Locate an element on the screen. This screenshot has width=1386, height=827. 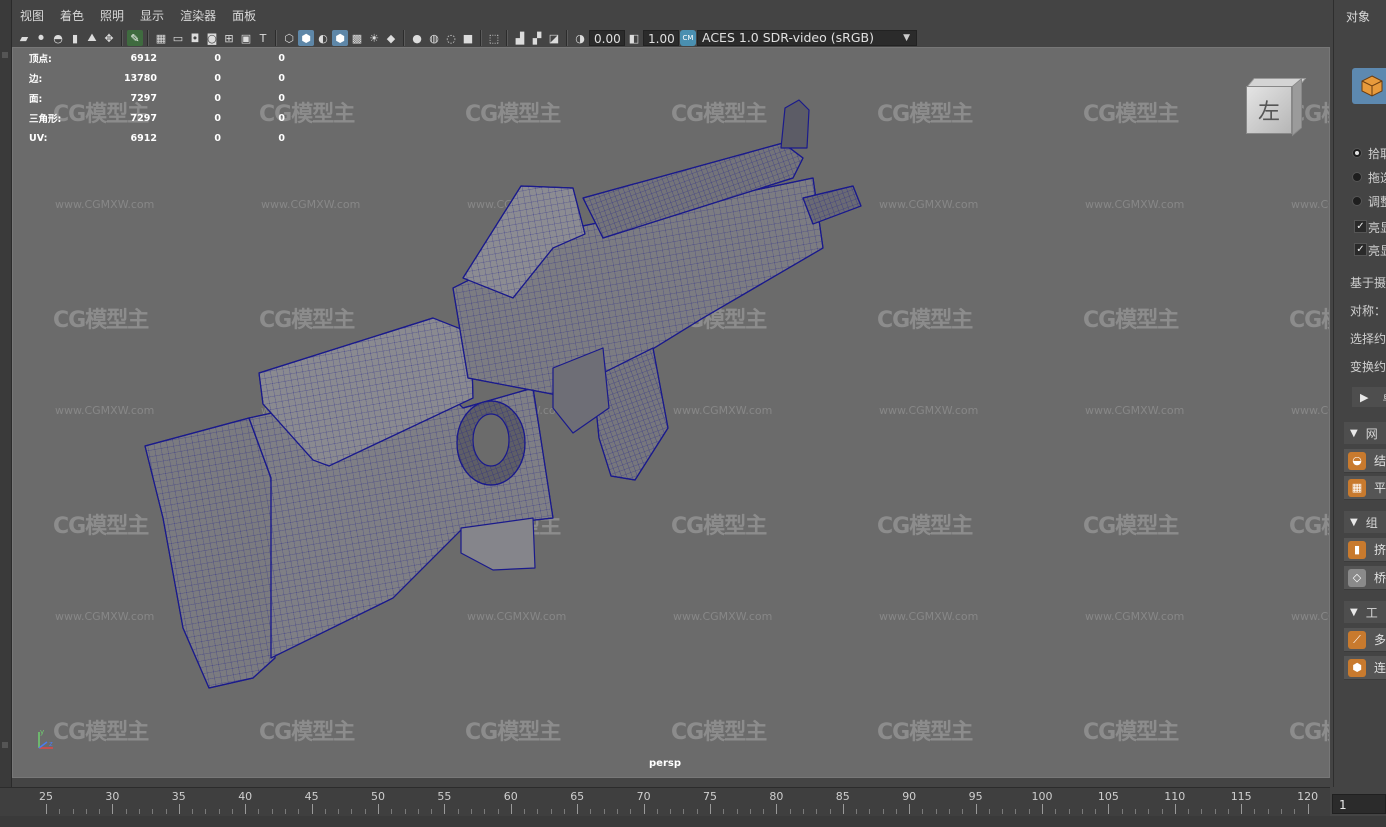
section-components: ▼ 组 is located at coordinates (1365, 522).